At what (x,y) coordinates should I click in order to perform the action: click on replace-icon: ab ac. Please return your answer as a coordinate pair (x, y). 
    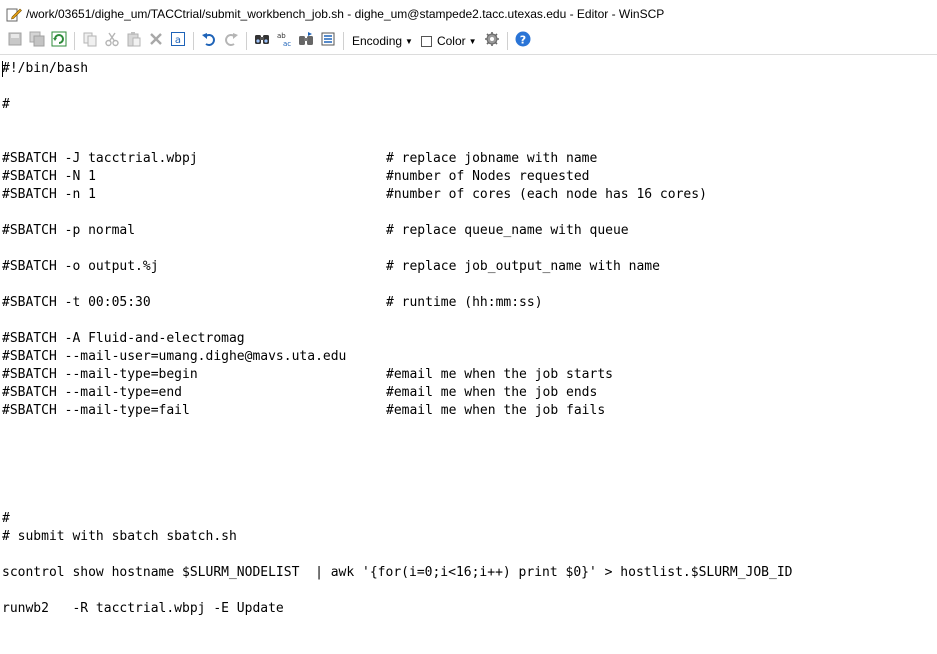
    Looking at the image, I should click on (284, 41).